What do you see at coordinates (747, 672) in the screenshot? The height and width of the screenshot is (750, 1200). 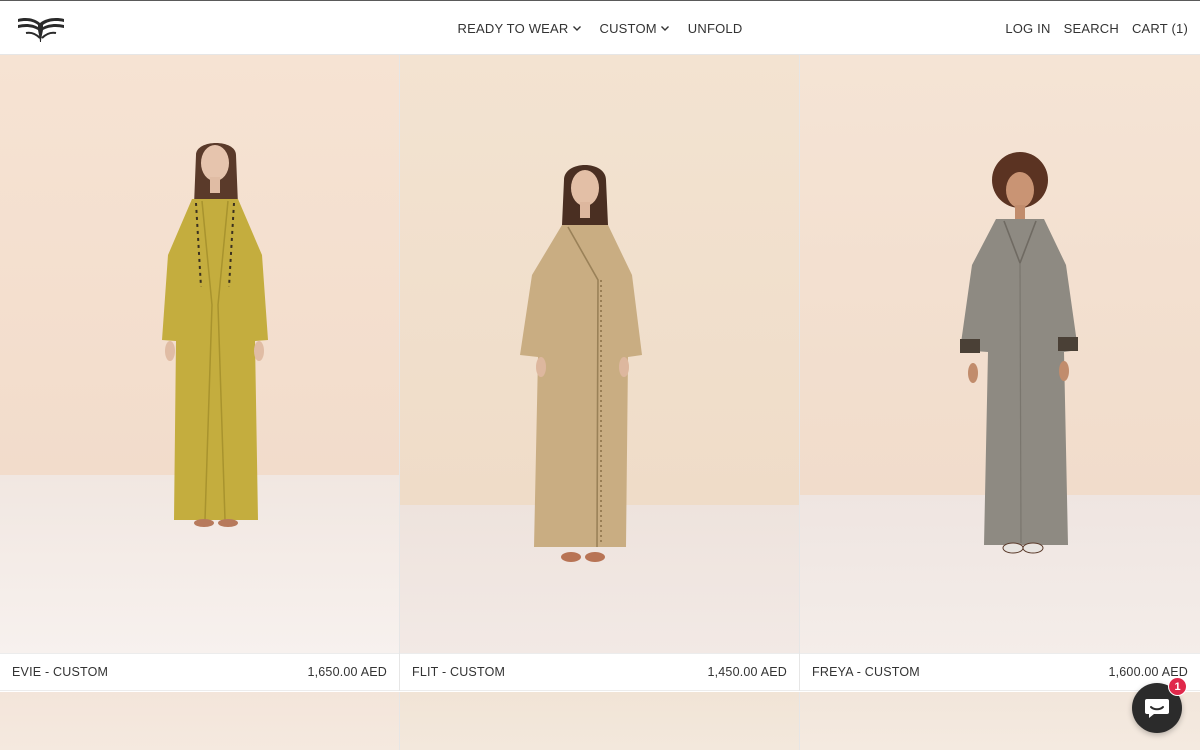 I see `product-price: 1,450.00 AED` at bounding box center [747, 672].